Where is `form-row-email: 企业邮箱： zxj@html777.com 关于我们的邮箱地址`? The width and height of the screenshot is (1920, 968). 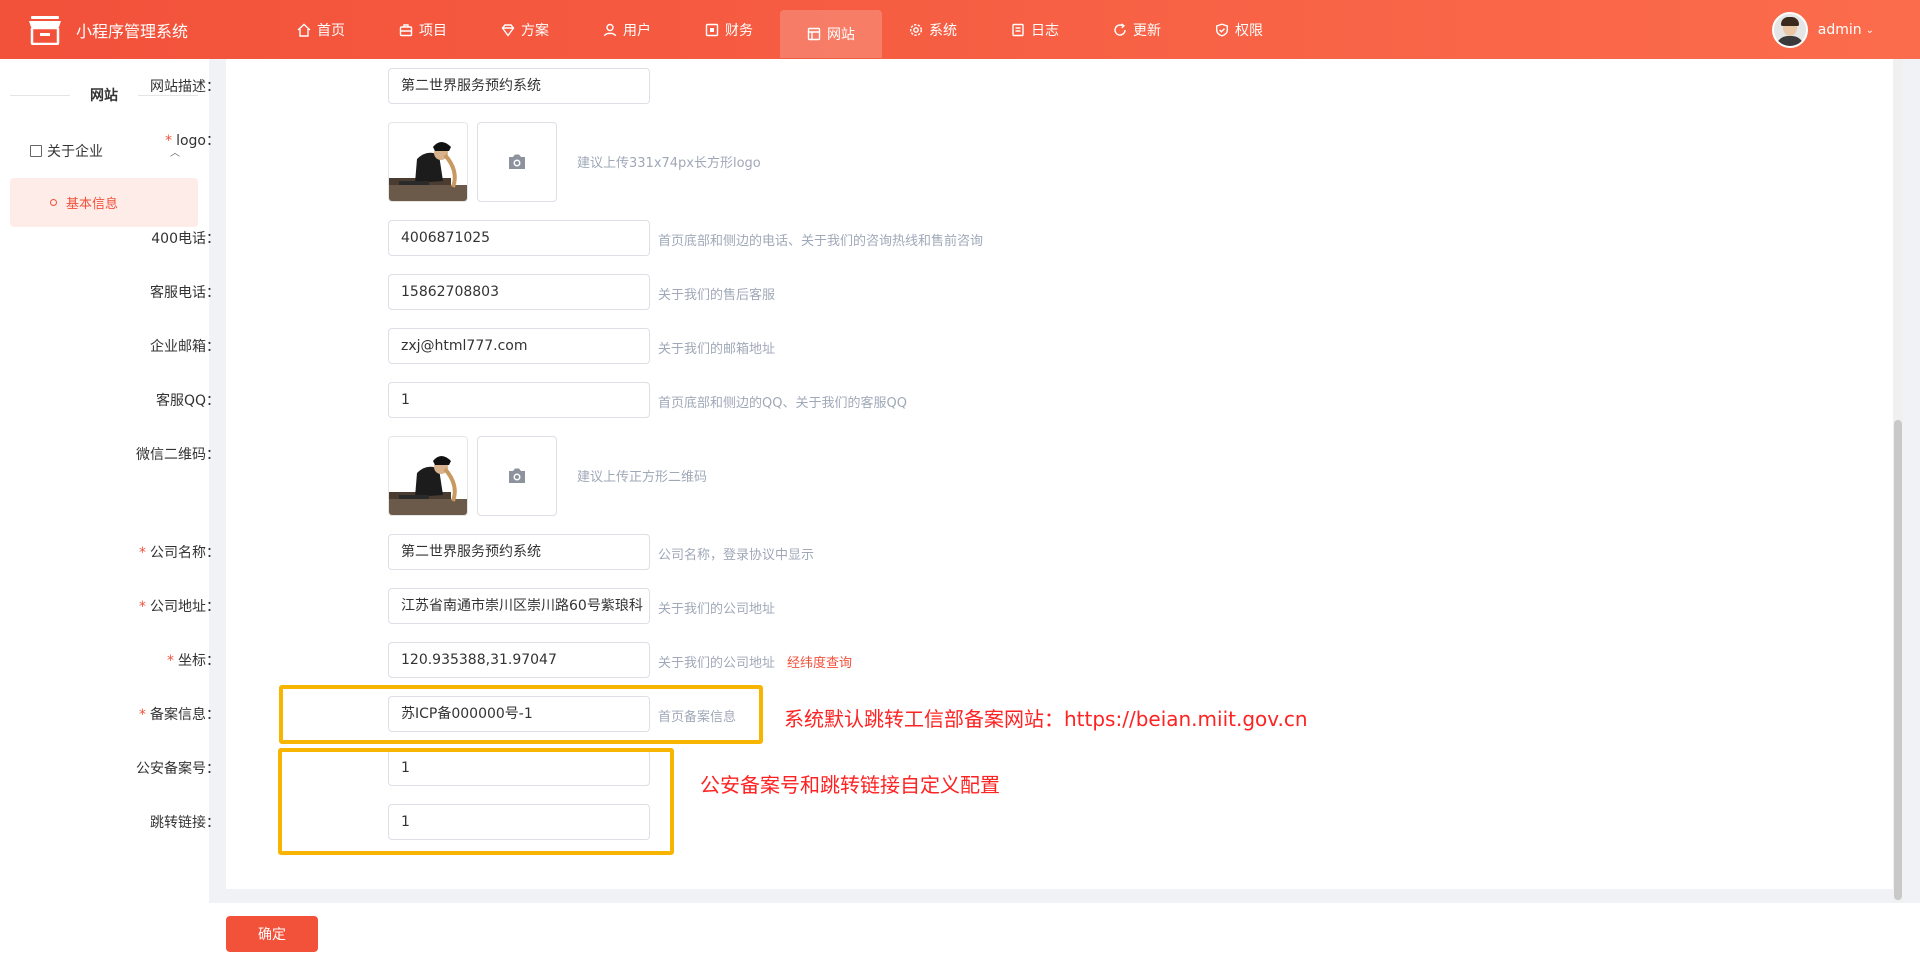 form-row-email: 企业邮箱： zxj@html777.com 关于我们的邮箱地址 is located at coordinates (800, 346).